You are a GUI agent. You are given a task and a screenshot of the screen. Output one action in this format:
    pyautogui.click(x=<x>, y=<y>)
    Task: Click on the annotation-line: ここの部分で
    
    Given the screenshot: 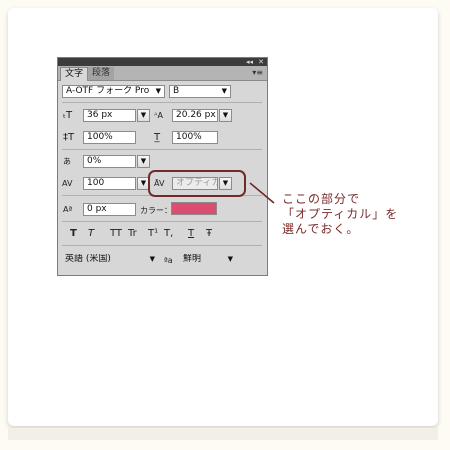 What is the action you would take?
    pyautogui.click(x=321, y=199)
    